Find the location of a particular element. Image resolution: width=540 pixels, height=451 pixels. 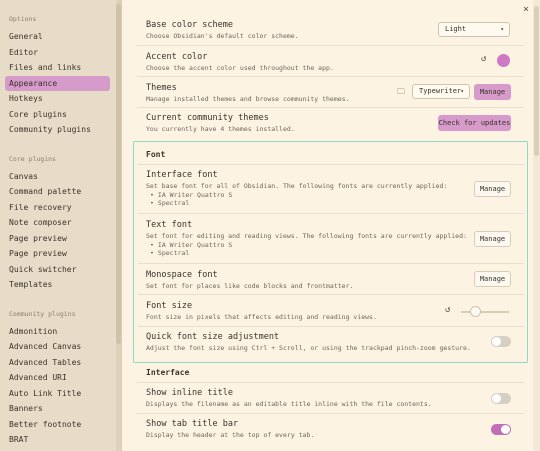

main-scrollbar is located at coordinates (536, 225).